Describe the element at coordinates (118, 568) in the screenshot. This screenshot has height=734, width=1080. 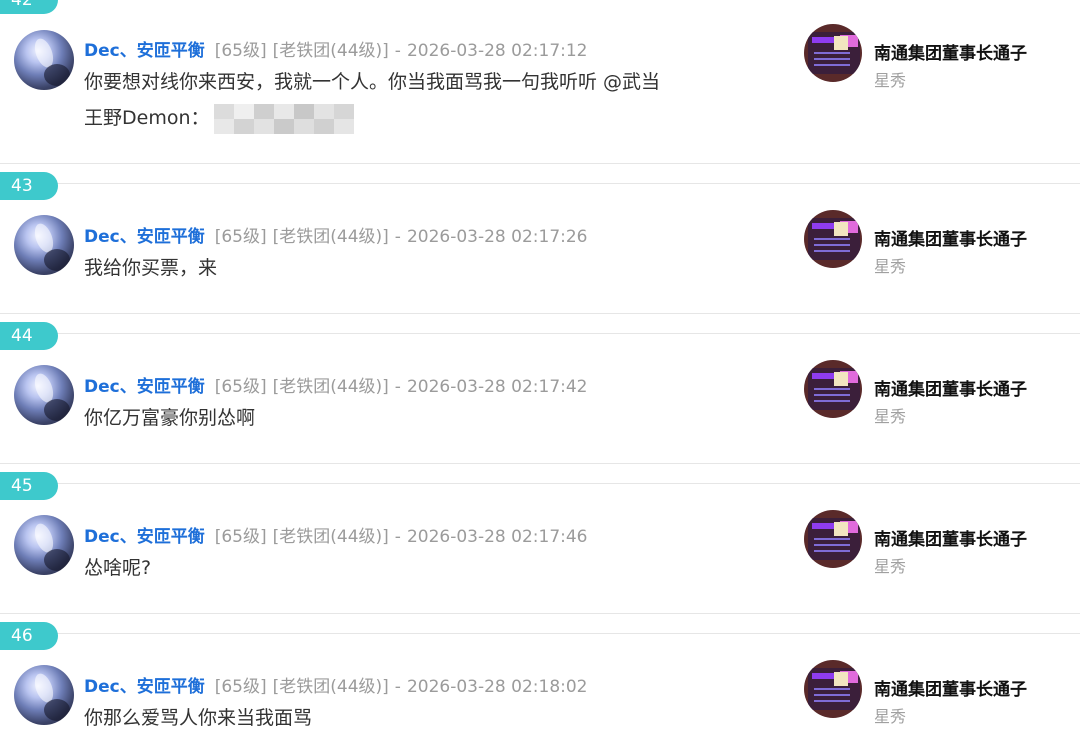
I see `message-line: 怂啥呢?` at that location.